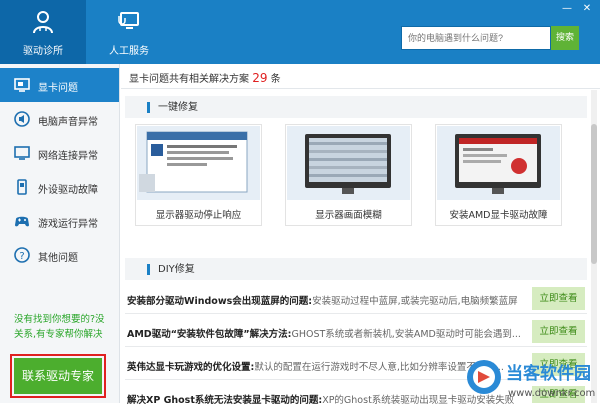 The width and height of the screenshot is (600, 406). What do you see at coordinates (129, 32) in the screenshot?
I see `tab-manual-service: 人工服务` at bounding box center [129, 32].